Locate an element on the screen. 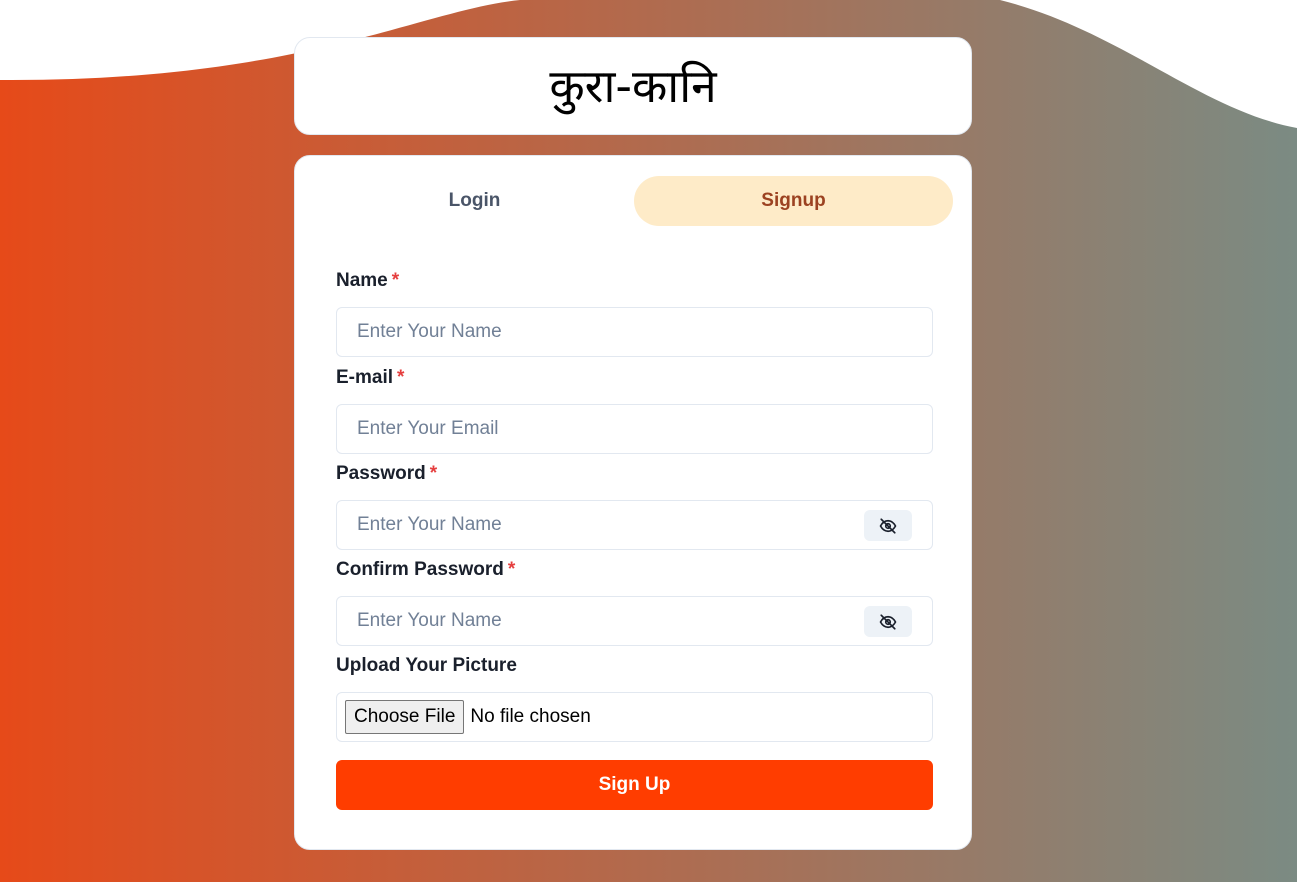 The image size is (1297, 882). sign-up-button: Sign Up is located at coordinates (634, 785).